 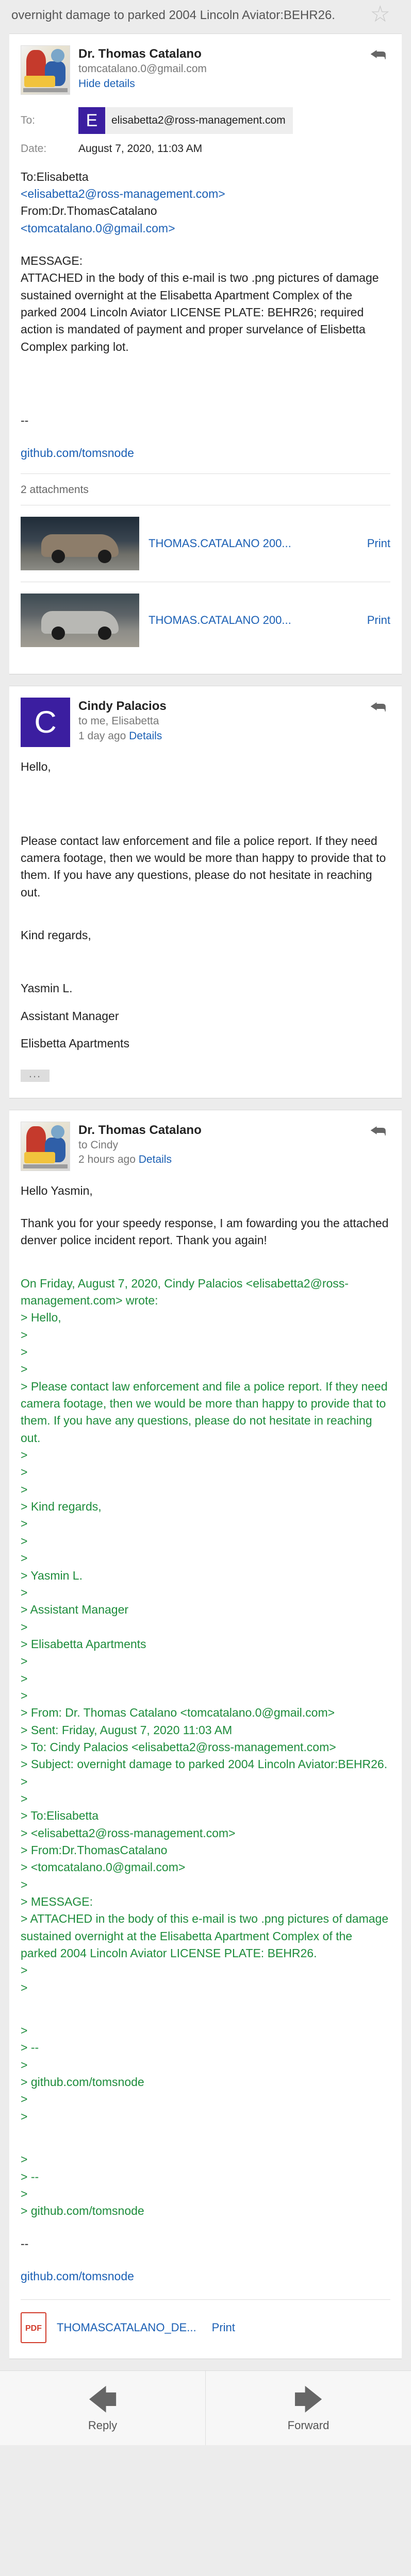 What do you see at coordinates (47, 988) in the screenshot?
I see `signature-name: Yasmin L.` at bounding box center [47, 988].